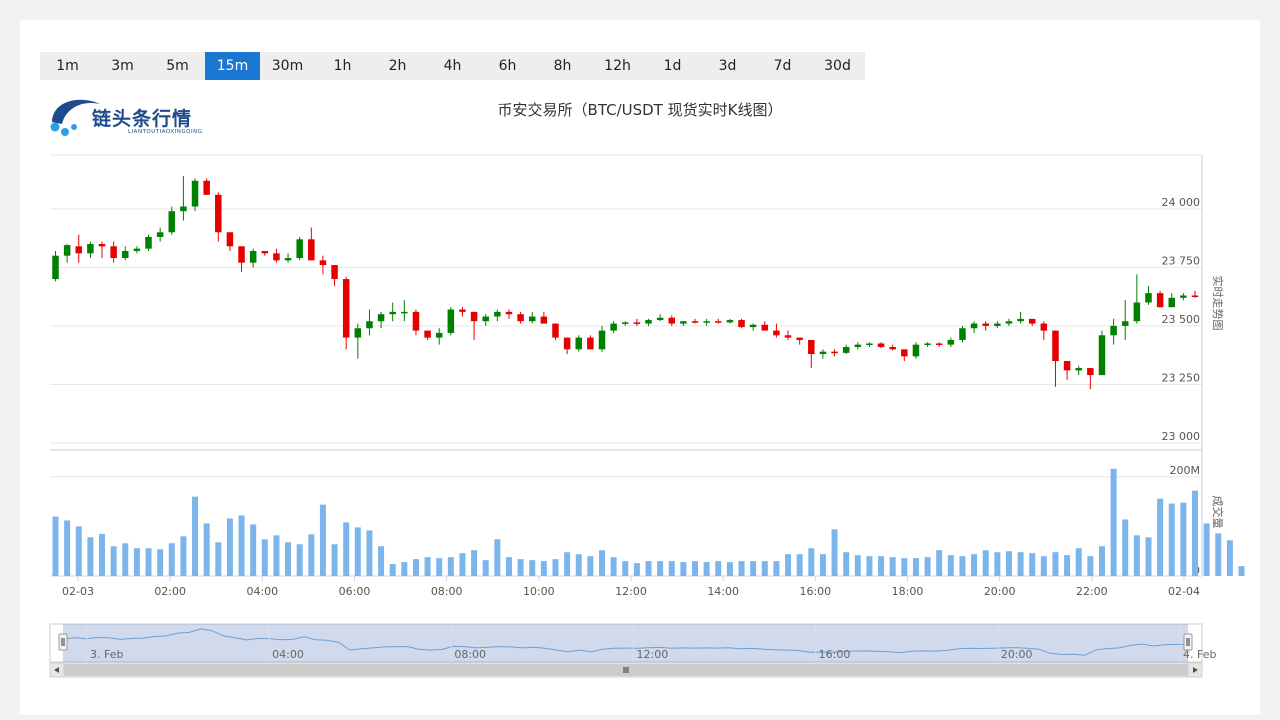  I want to click on navigator-tick-label: 08:00, so click(470, 654).